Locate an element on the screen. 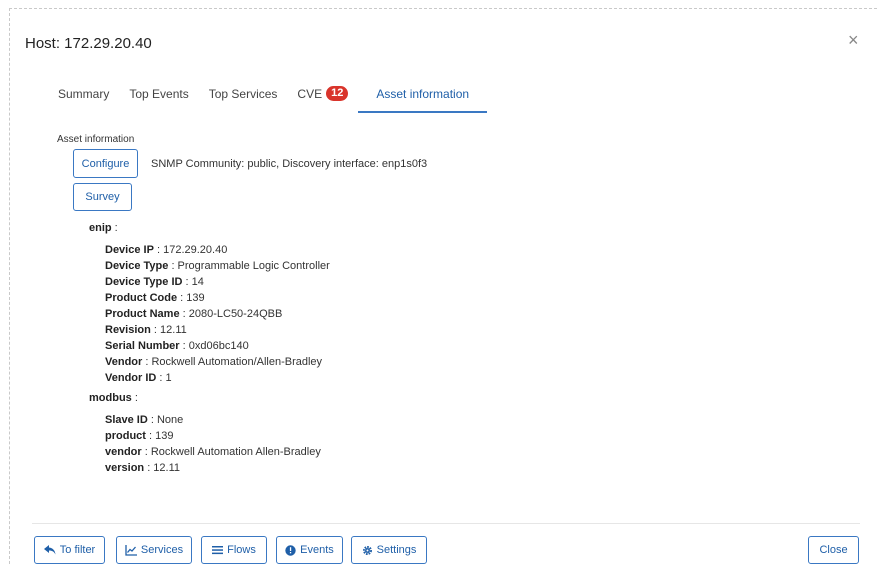  to-filter-button: To filter is located at coordinates (69, 550).